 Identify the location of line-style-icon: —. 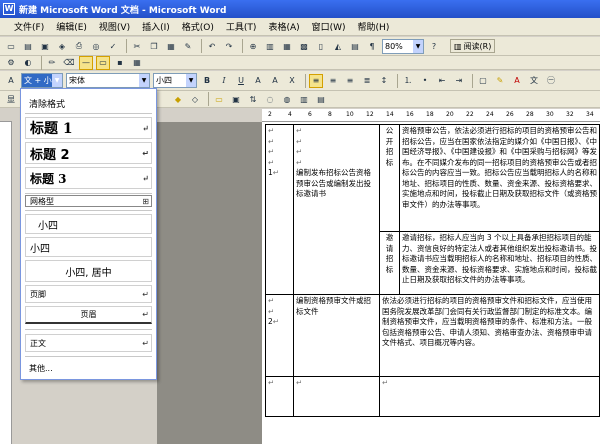
(86, 62).